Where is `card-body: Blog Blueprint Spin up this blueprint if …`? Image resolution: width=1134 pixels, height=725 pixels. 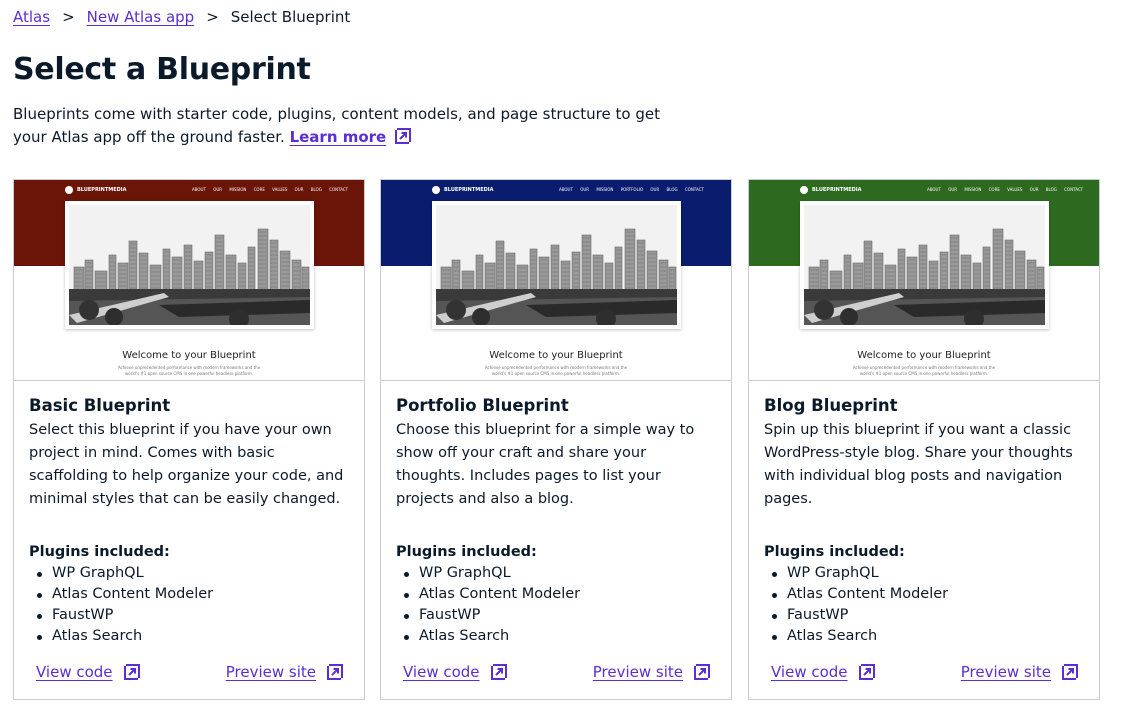
card-body: Blog Blueprint Spin up this blueprint if … is located at coordinates (925, 453).